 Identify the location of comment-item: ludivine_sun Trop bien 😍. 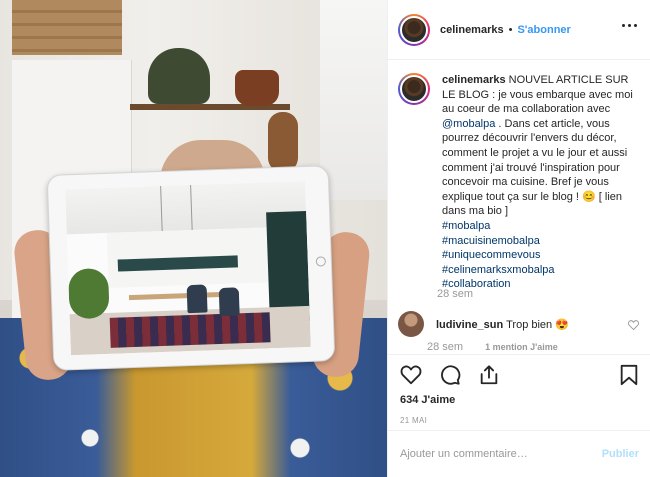
(520, 324).